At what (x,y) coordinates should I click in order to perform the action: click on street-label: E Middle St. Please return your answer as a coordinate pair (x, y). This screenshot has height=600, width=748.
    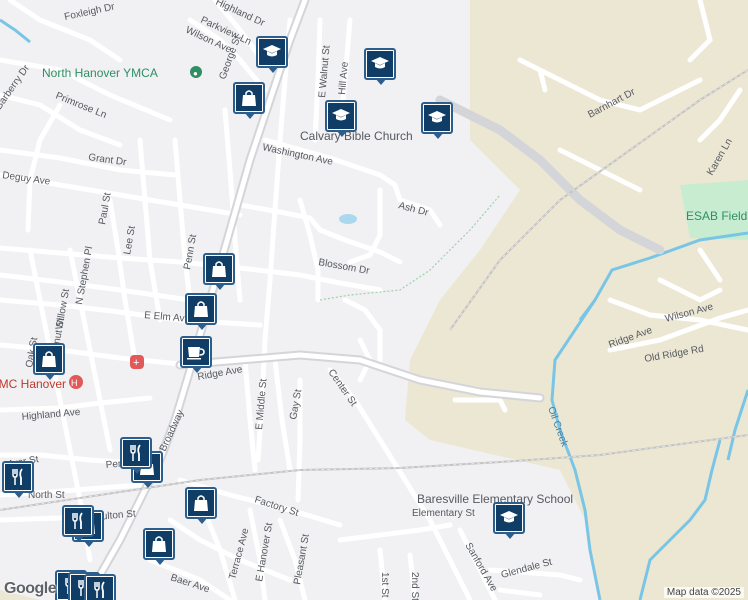
    Looking at the image, I should click on (261, 404).